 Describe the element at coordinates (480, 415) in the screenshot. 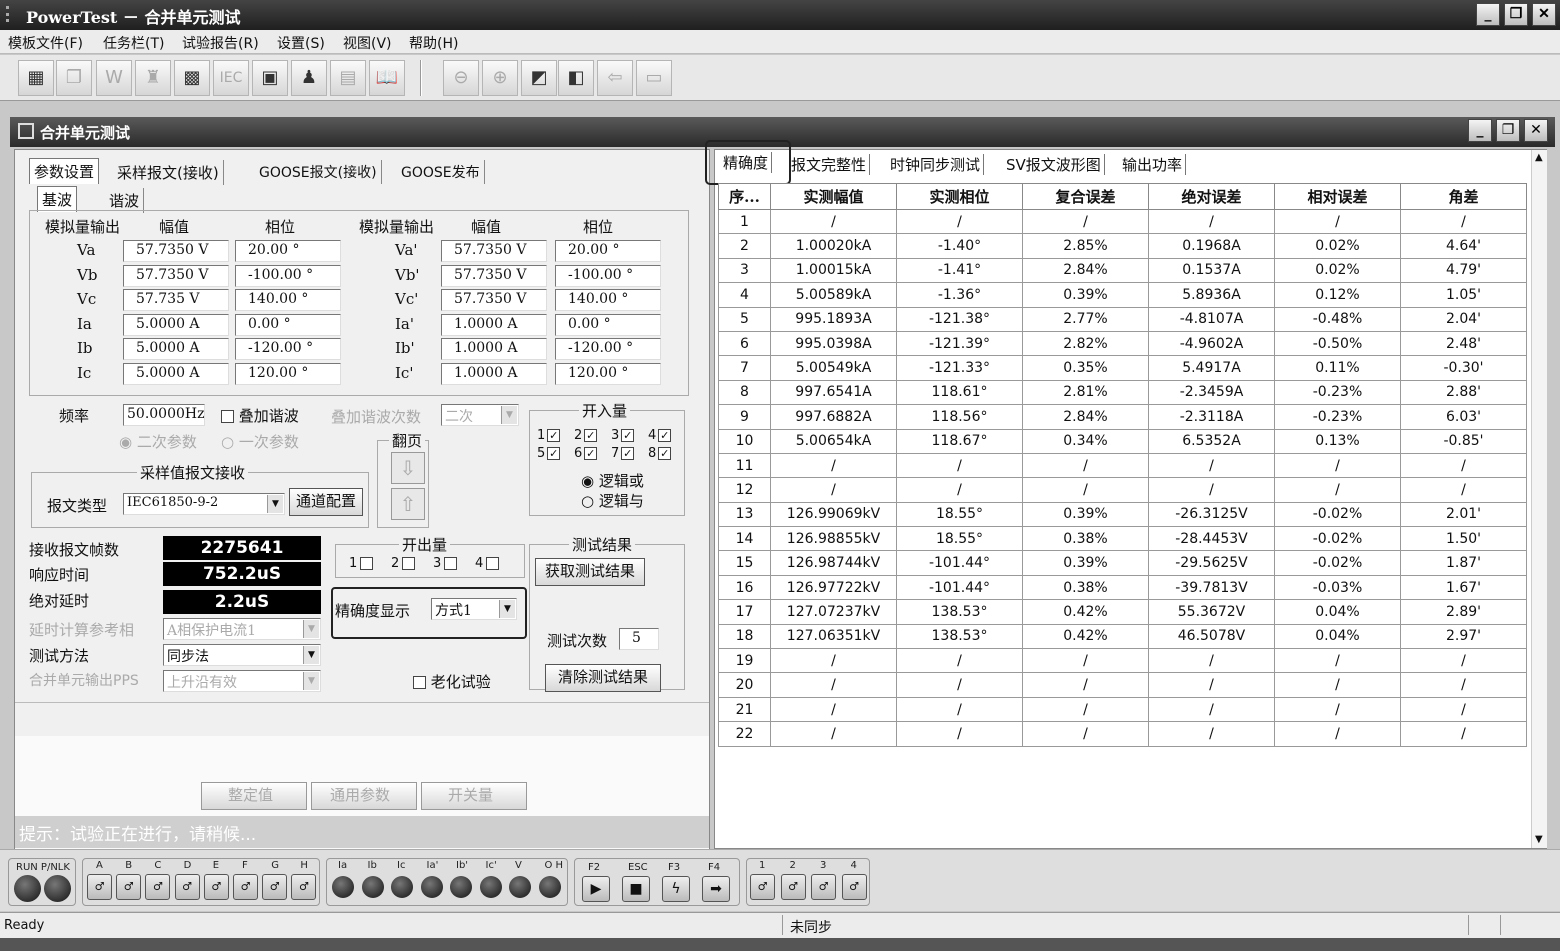

I see `harm-count-select: 二次 ▼` at that location.